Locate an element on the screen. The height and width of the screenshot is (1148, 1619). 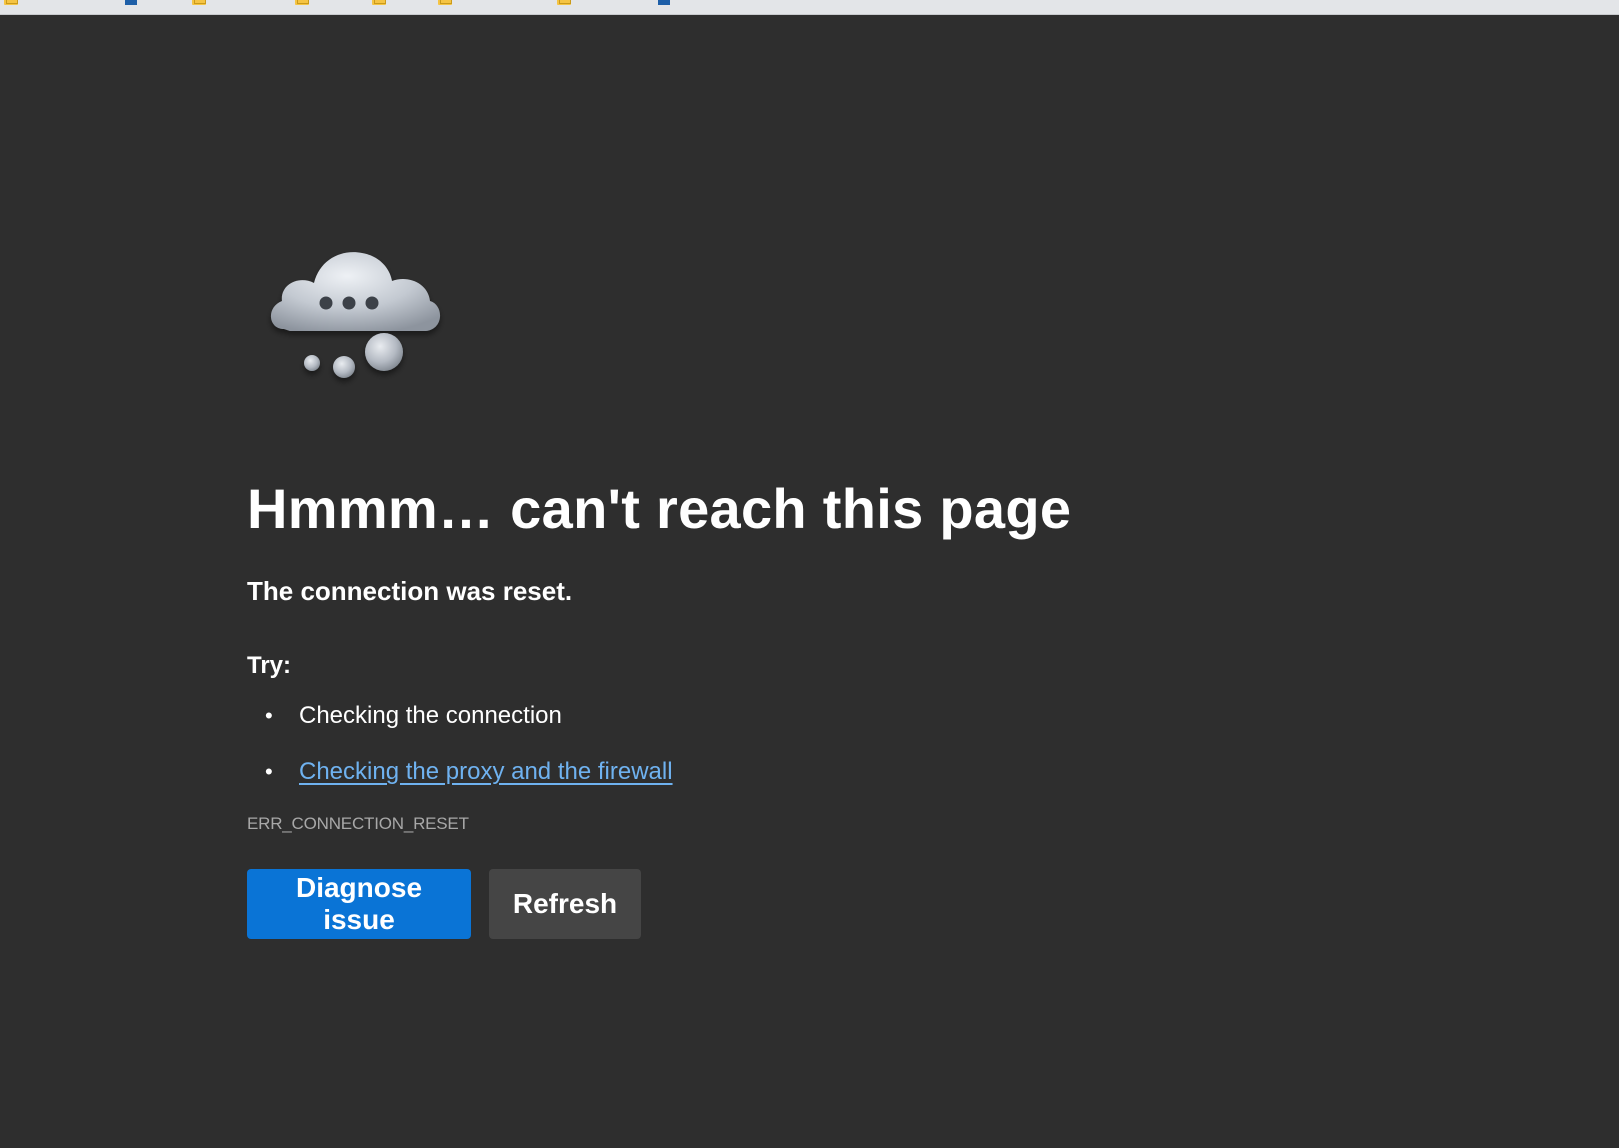
action-buttons: Diagnose issue Refresh is located at coordinates (697, 904).